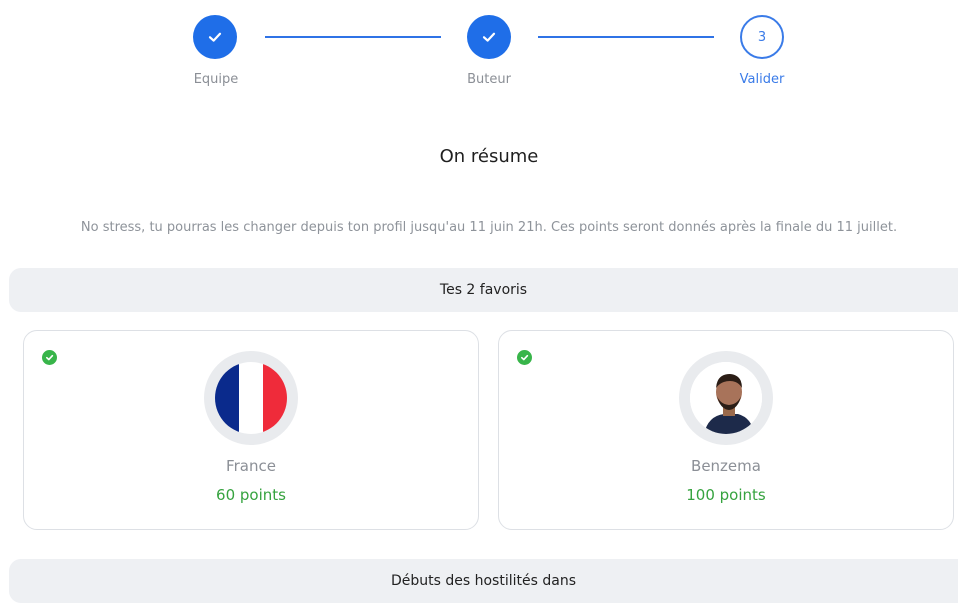 Image resolution: width=958 pixels, height=603 pixels. I want to click on team-avatar, so click(251, 398).